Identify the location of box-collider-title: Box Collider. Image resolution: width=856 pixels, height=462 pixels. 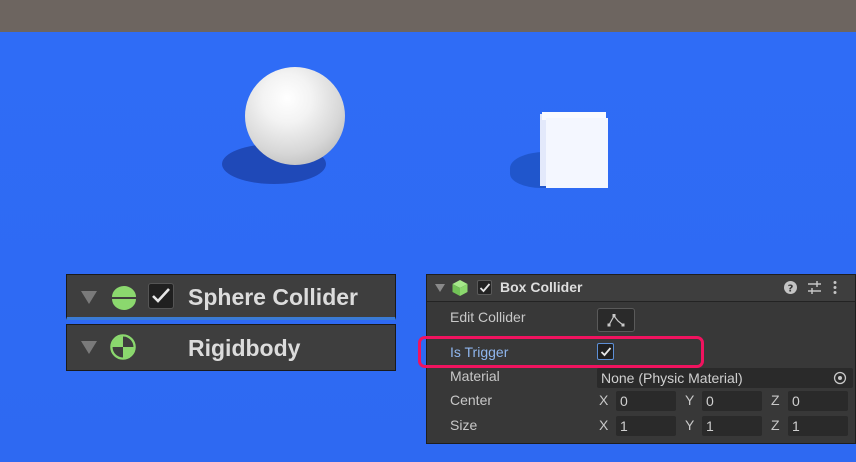
(541, 287).